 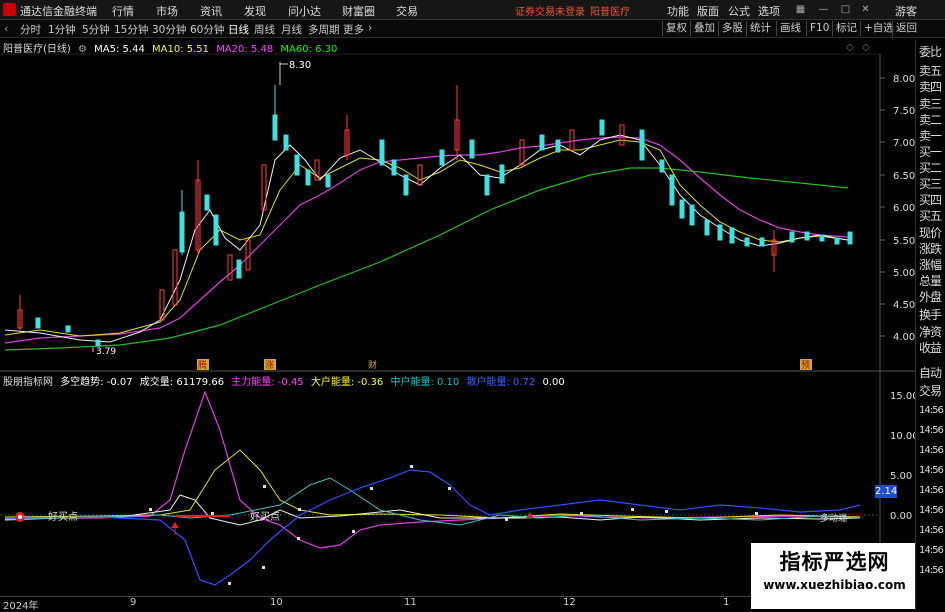 What do you see at coordinates (904, 143) in the screenshot?
I see `price-tick-7: 7.00` at bounding box center [904, 143].